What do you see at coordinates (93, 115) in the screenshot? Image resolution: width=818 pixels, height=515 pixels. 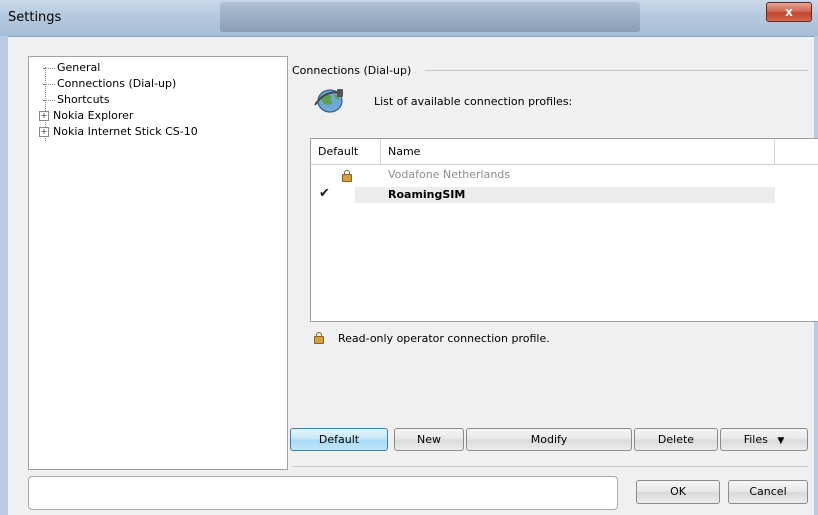 I see `tree-item-label: Nokia Explorer` at bounding box center [93, 115].